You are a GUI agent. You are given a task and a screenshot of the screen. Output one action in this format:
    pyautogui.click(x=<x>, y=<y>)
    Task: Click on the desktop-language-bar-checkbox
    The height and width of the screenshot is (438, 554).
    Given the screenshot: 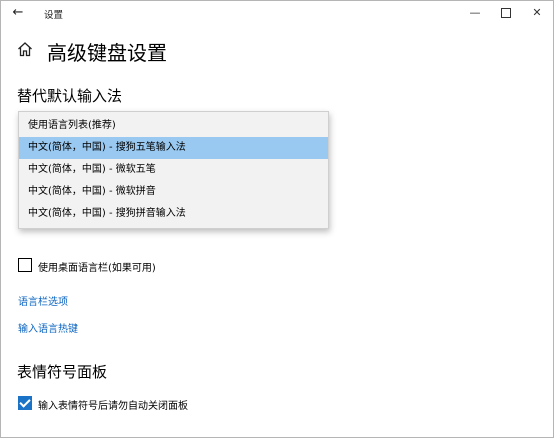 What is the action you would take?
    pyautogui.click(x=25, y=265)
    